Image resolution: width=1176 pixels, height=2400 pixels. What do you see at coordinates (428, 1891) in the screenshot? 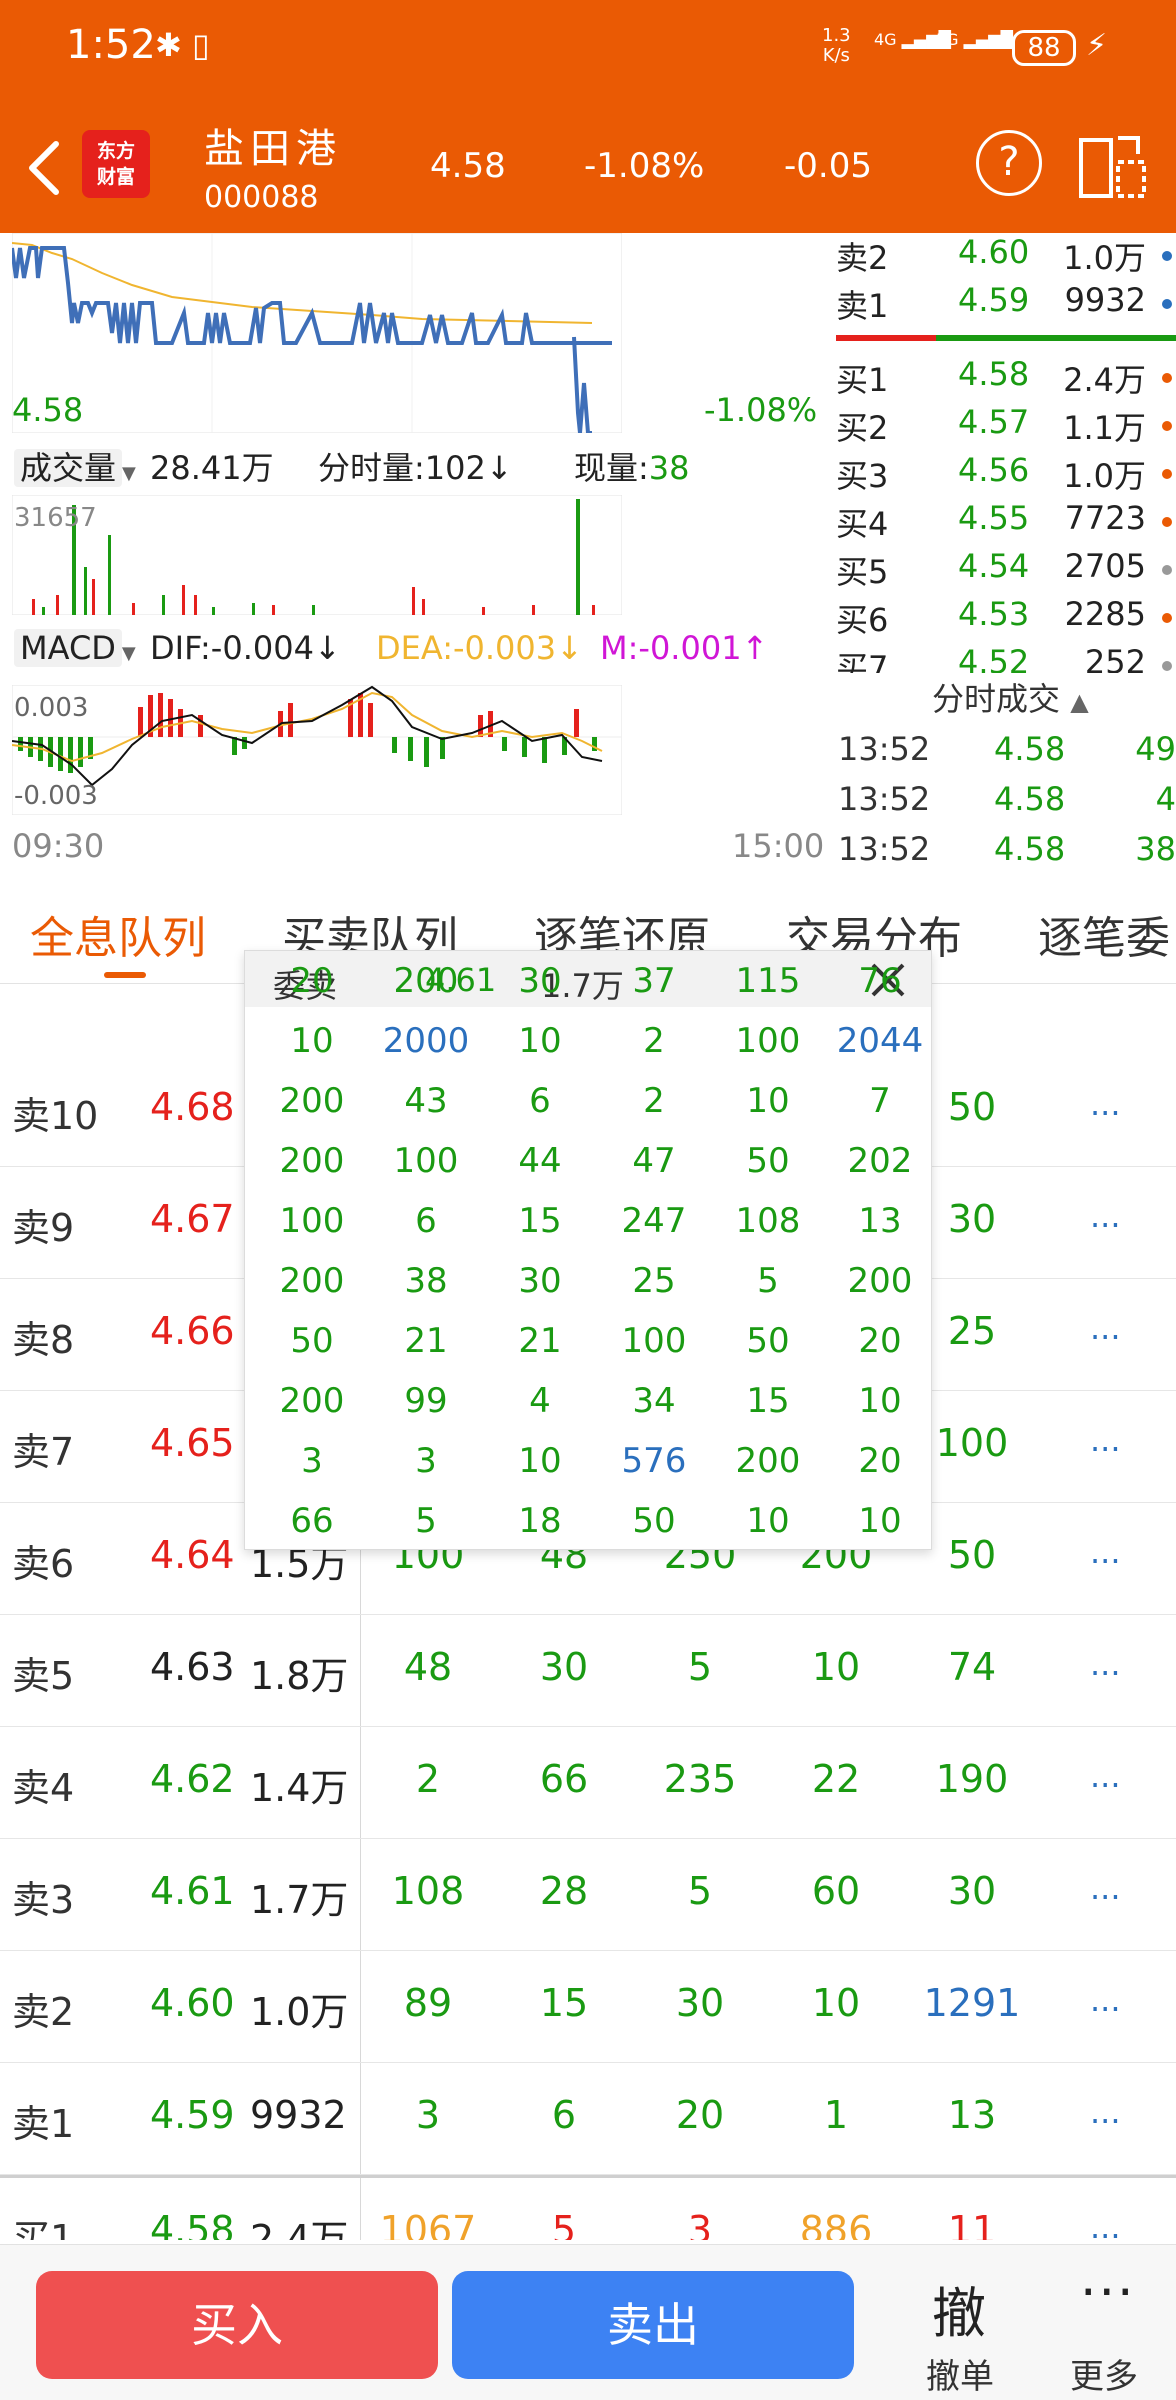
I see `queue-cell: 108` at bounding box center [428, 1891].